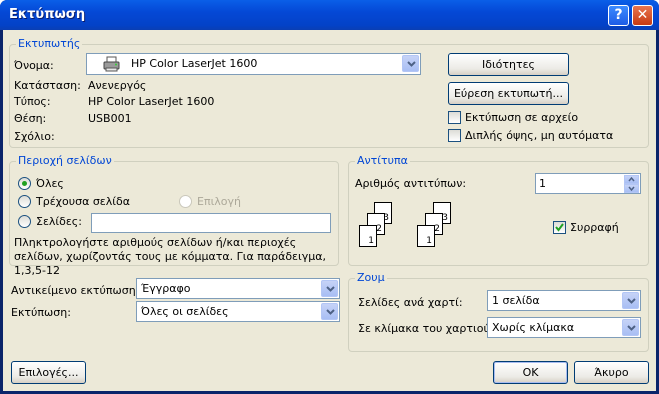 Image resolution: width=659 pixels, height=394 pixels. What do you see at coordinates (371, 277) in the screenshot?
I see `zoom-legend: Ζουμ` at bounding box center [371, 277].